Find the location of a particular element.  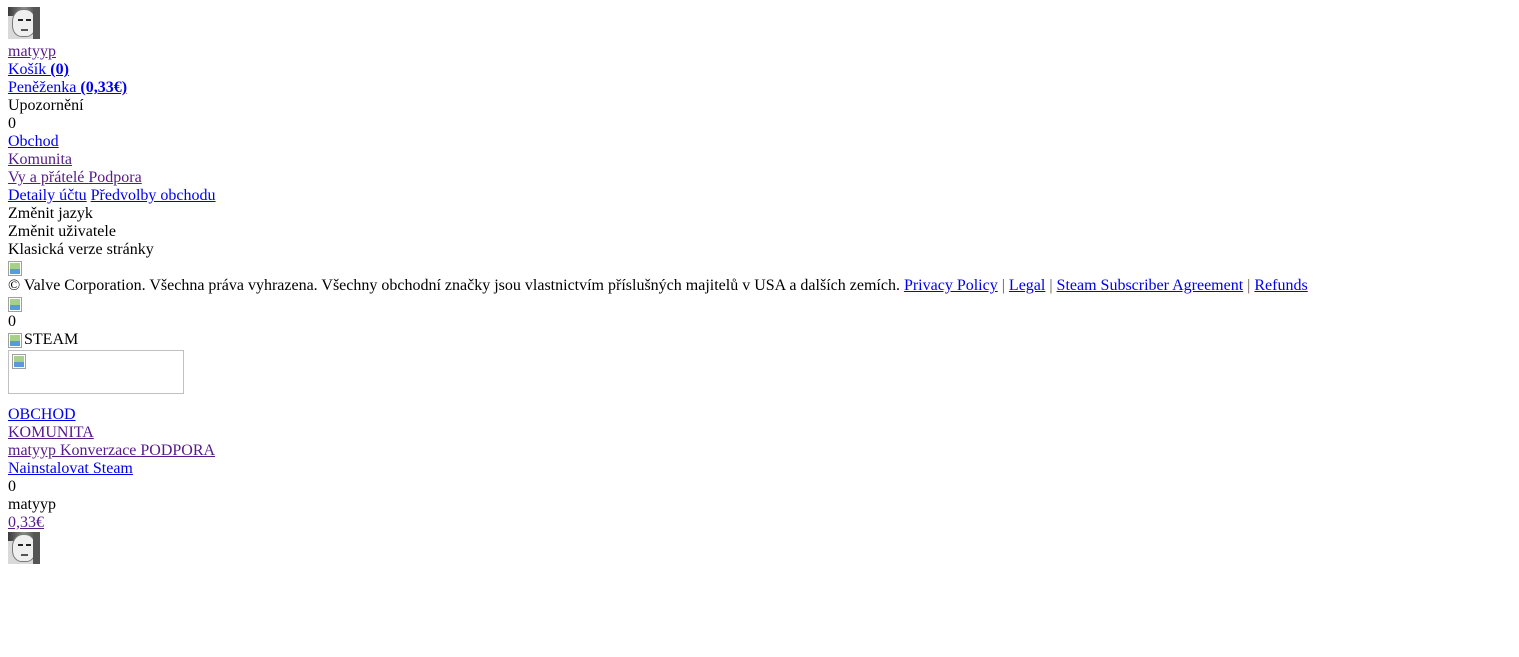

mobile-profile-name: matyyp is located at coordinates (32, 504).